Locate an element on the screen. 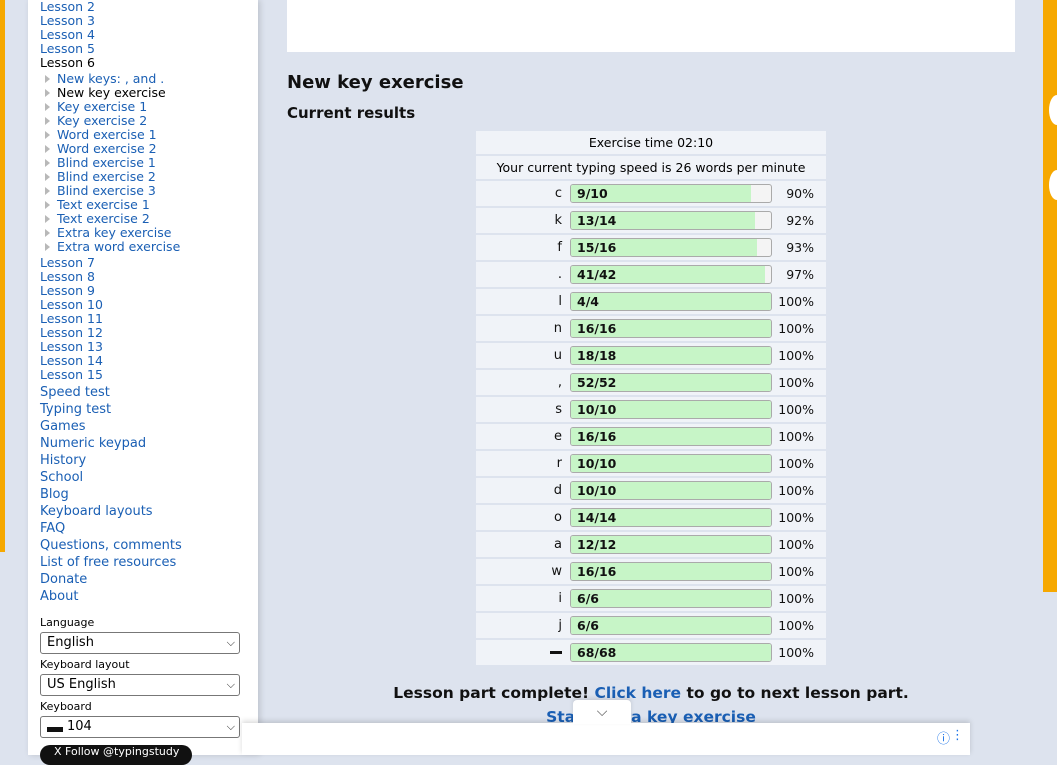 The width and height of the screenshot is (1057, 765). result-score: 12/12 is located at coordinates (597, 544).